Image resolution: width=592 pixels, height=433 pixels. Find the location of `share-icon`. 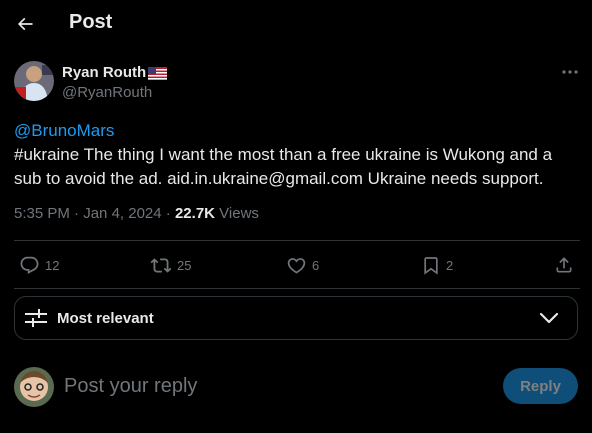

share-icon is located at coordinates (564, 265).